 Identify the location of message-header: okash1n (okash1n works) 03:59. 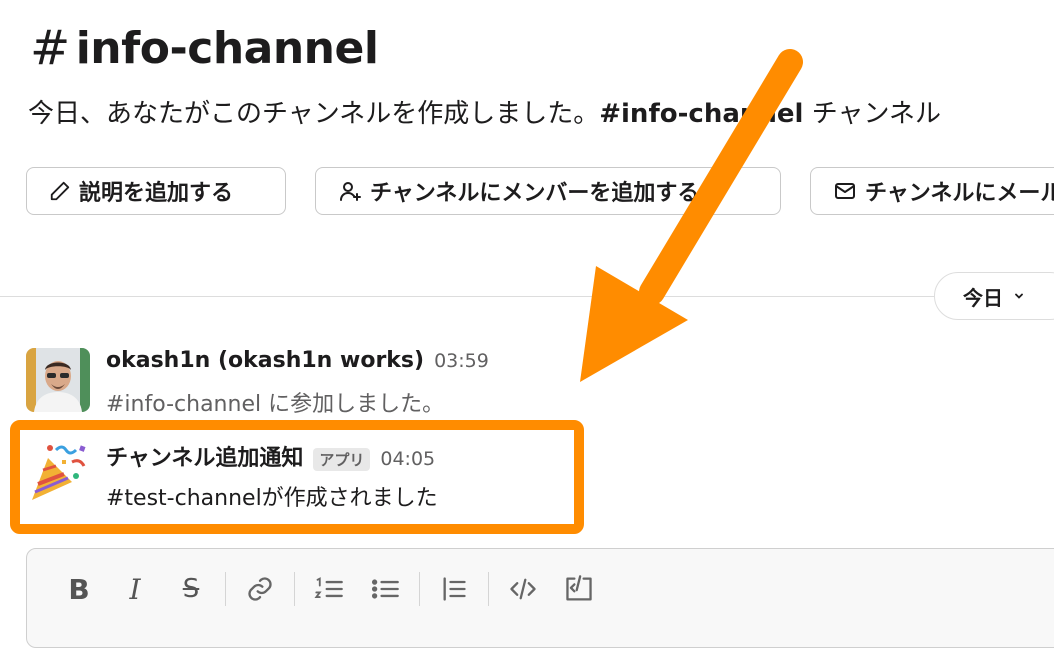
(297, 360).